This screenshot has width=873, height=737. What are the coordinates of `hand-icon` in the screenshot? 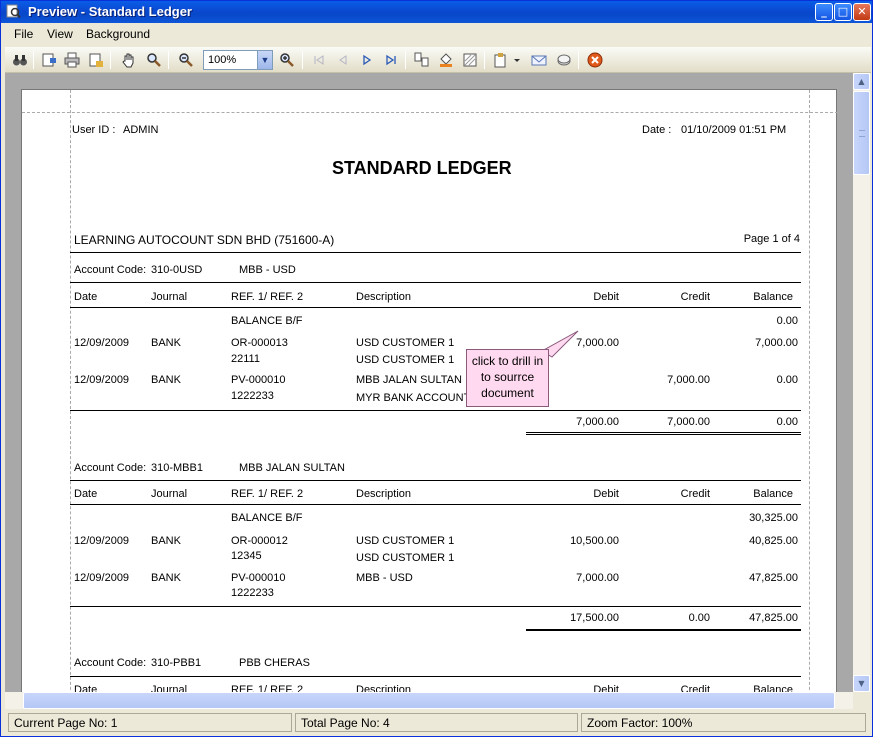 It's located at (129, 60).